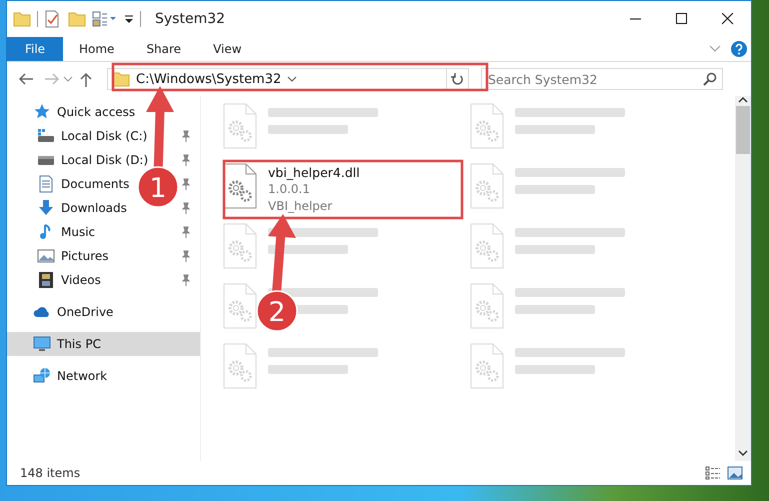  I want to click on nav-label: Network, so click(82, 376).